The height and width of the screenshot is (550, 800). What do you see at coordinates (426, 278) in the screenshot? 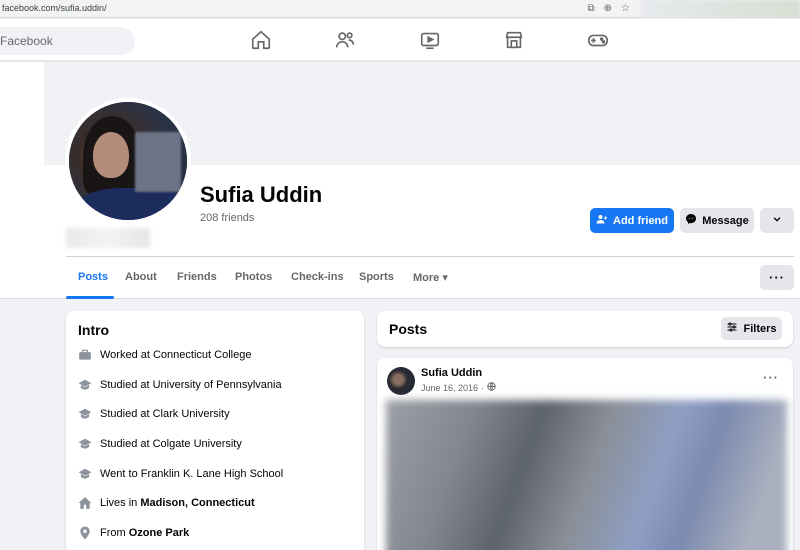
I see `tab-more-label: More` at bounding box center [426, 278].